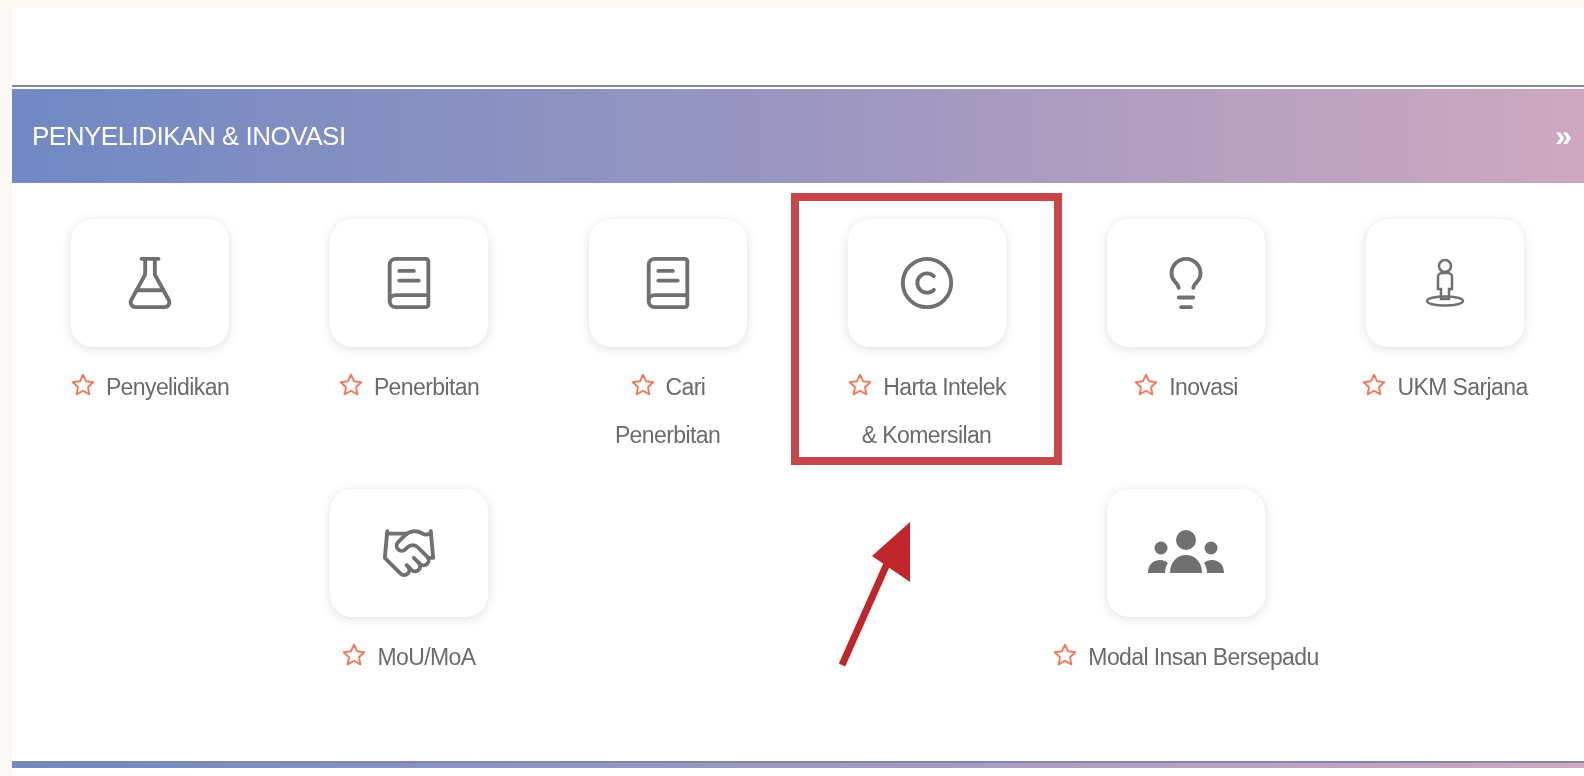 The height and width of the screenshot is (776, 1584). Describe the element at coordinates (408, 657) in the screenshot. I see `tile-label: MoU/MoA` at that location.